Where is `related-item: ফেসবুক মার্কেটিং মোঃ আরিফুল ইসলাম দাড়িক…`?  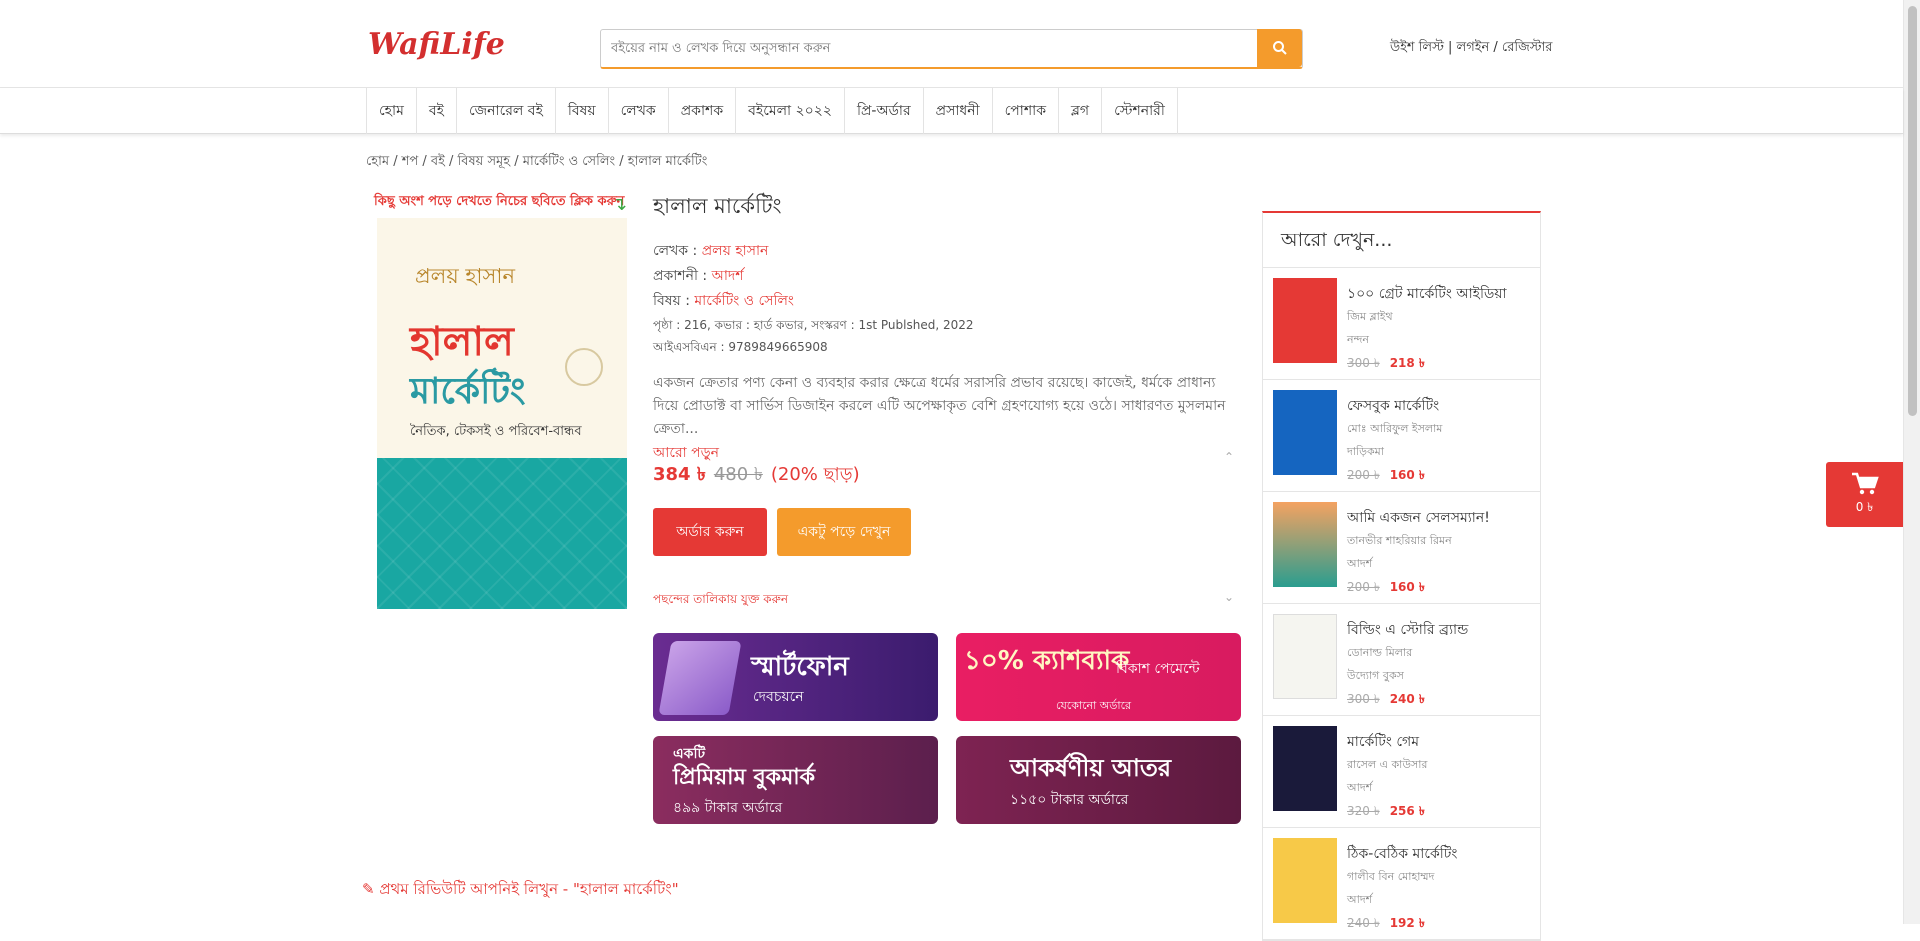
related-item: ফেসবুক মার্কেটিং মোঃ আরিফুল ইসলাম দাড়িক… is located at coordinates (1401, 436).